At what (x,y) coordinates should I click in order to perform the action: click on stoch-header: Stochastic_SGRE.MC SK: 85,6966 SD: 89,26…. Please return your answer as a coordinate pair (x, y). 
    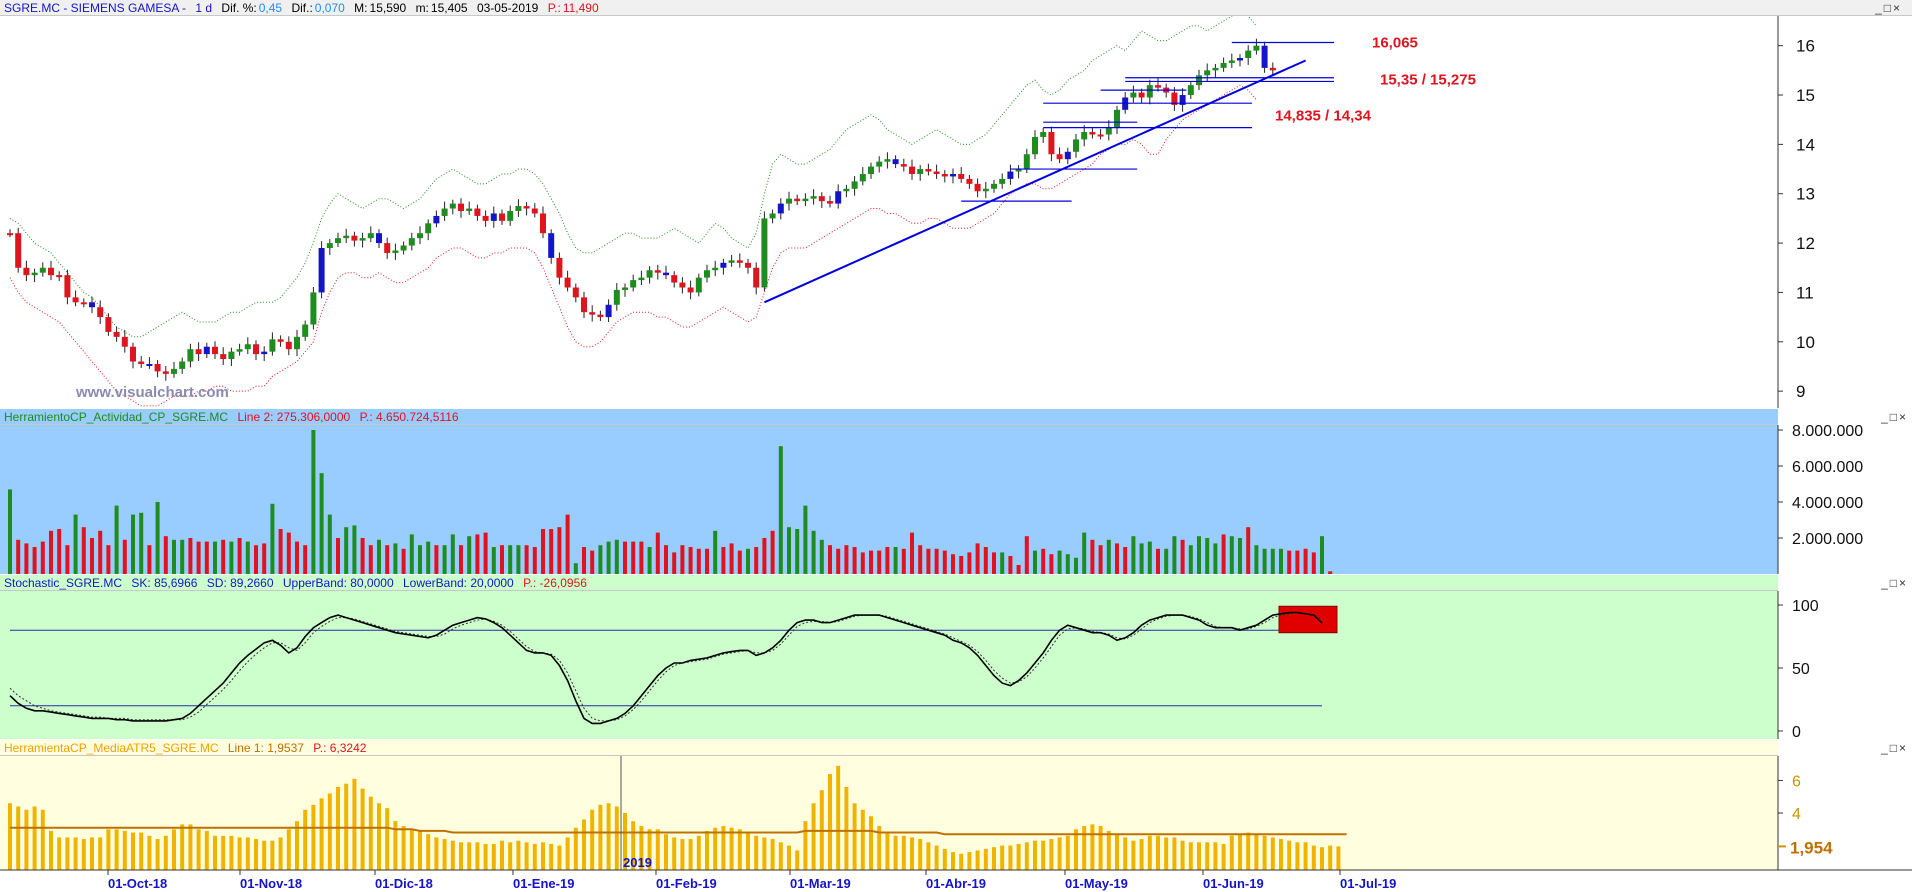
    Looking at the image, I should click on (889, 583).